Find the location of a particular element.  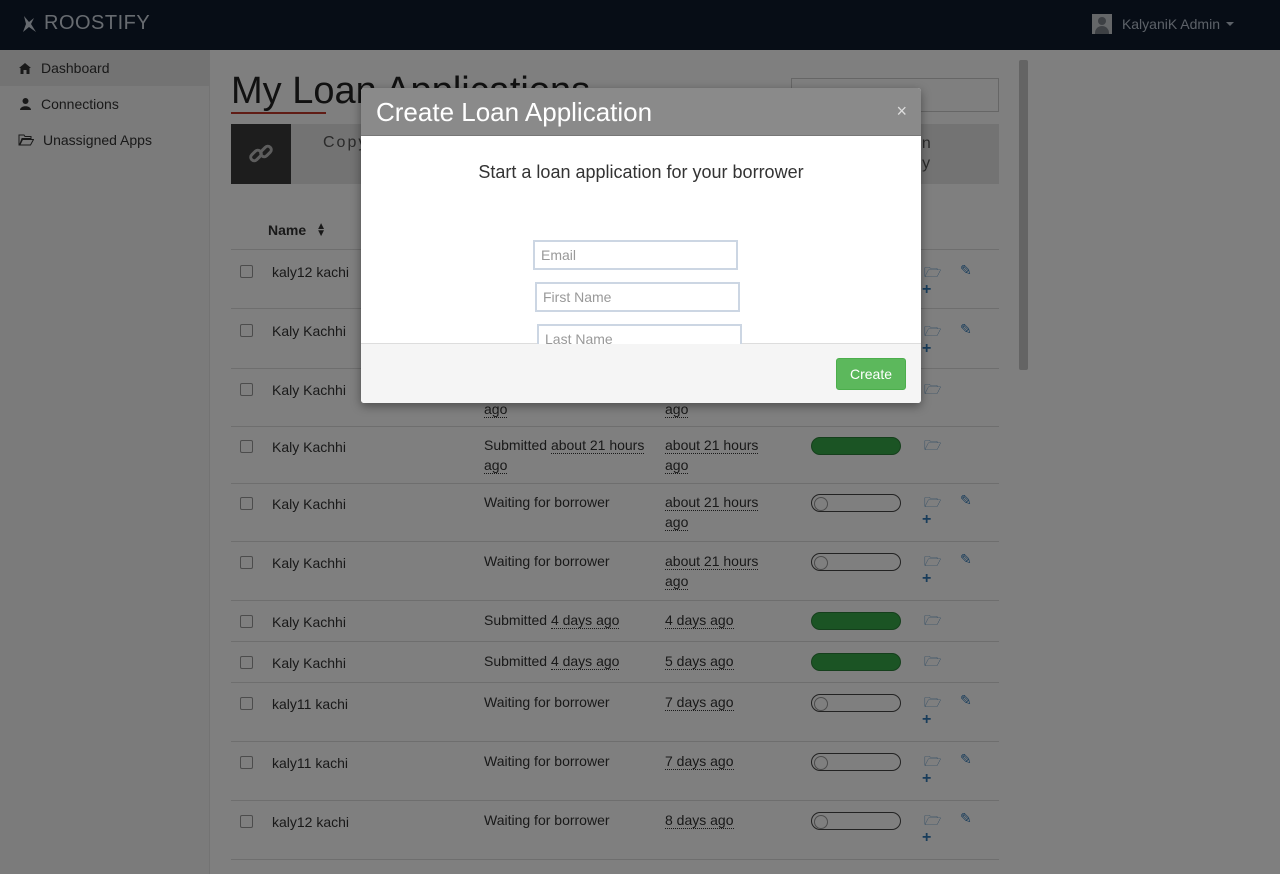

email-placeholder: Email is located at coordinates (559, 255).